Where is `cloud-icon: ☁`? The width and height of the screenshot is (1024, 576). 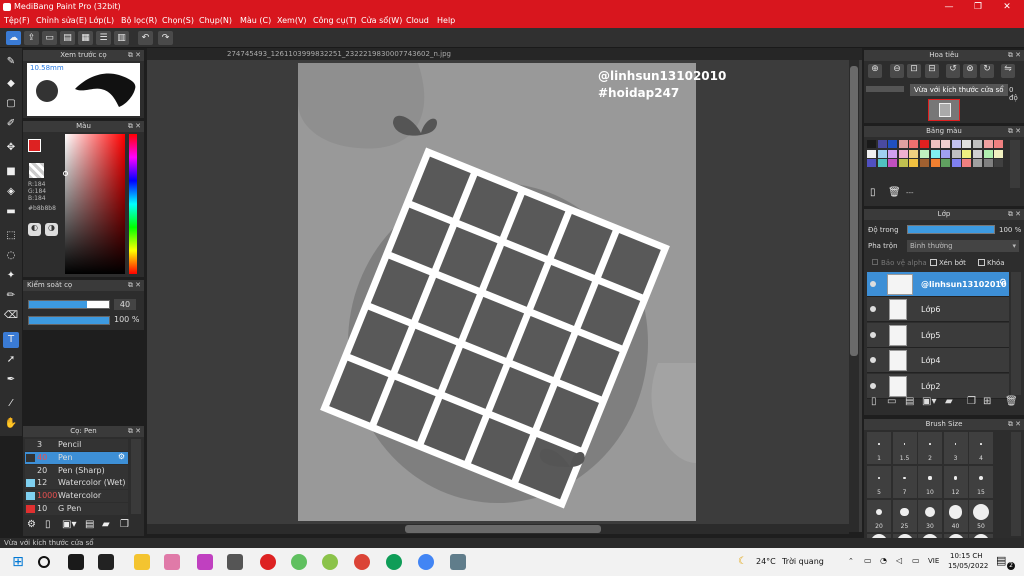 cloud-icon: ☁ is located at coordinates (13, 38).